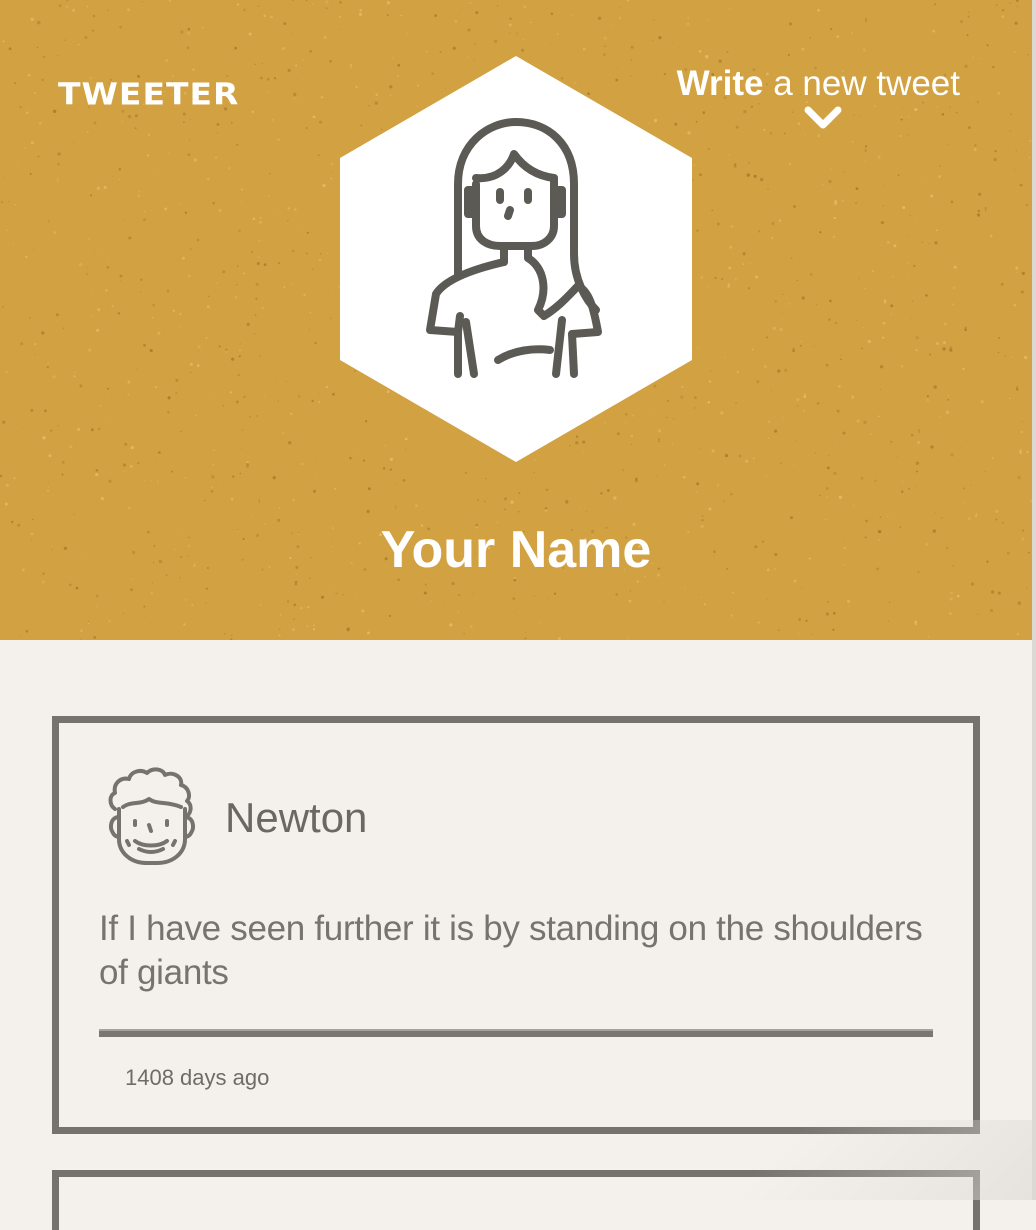 The height and width of the screenshot is (1230, 1036). I want to click on scrollbar-track, so click(1034, 600).